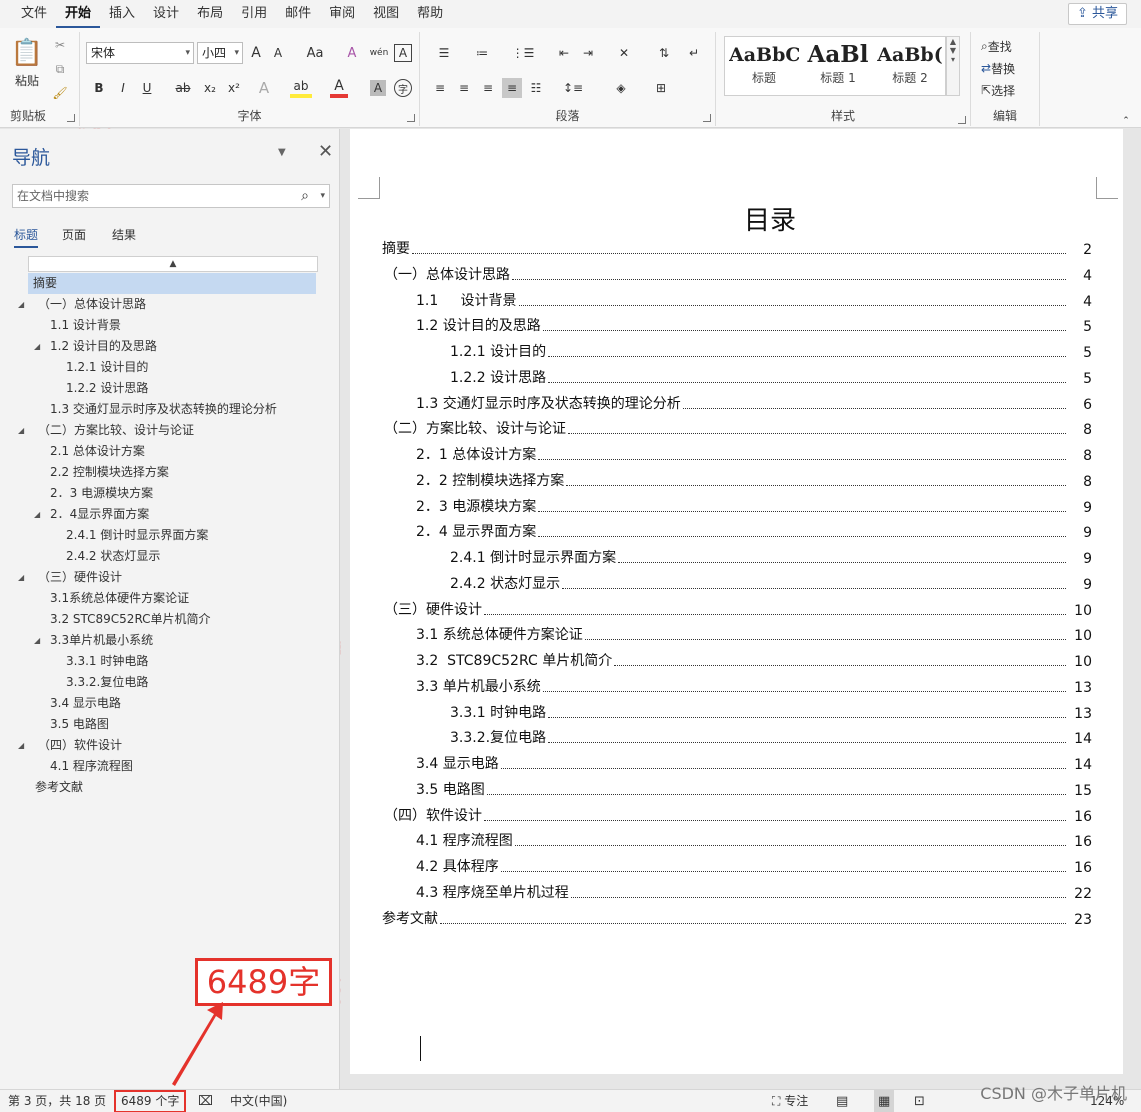 The height and width of the screenshot is (1112, 1141). Describe the element at coordinates (771, 556) in the screenshot. I see `toc-entry: 2.4.1 倒计时显示界面方案 9` at that location.